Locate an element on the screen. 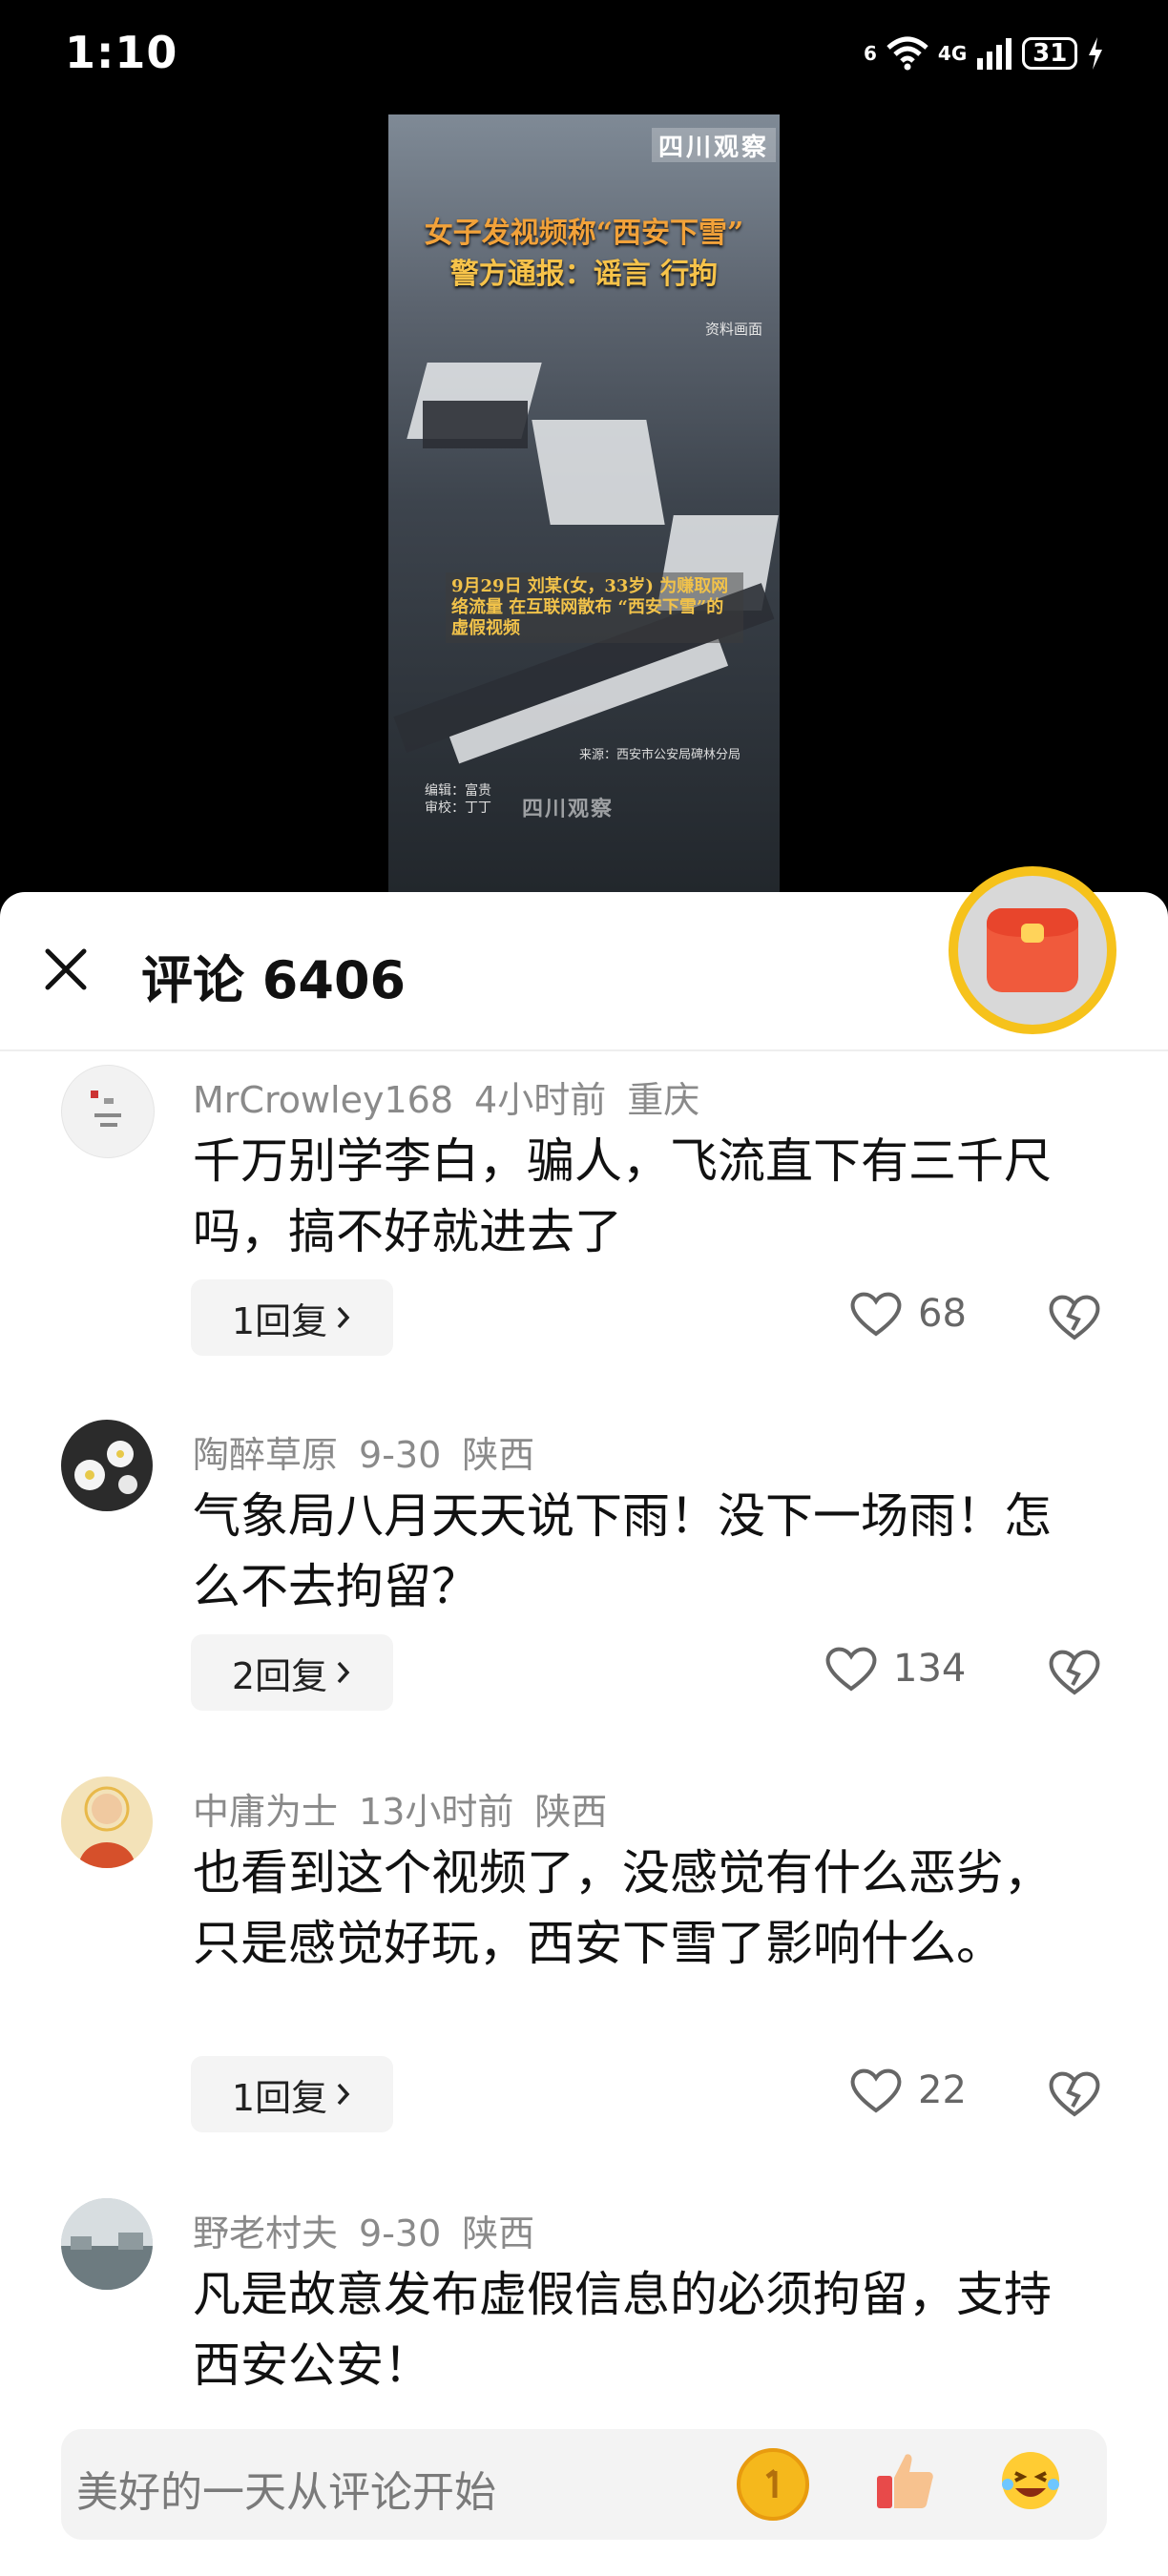 This screenshot has width=1168, height=2576. comment-text: 千万别学李白，骗人，飞流直下有三千尺吗，搞不好就进去了 is located at coordinates (622, 1196).